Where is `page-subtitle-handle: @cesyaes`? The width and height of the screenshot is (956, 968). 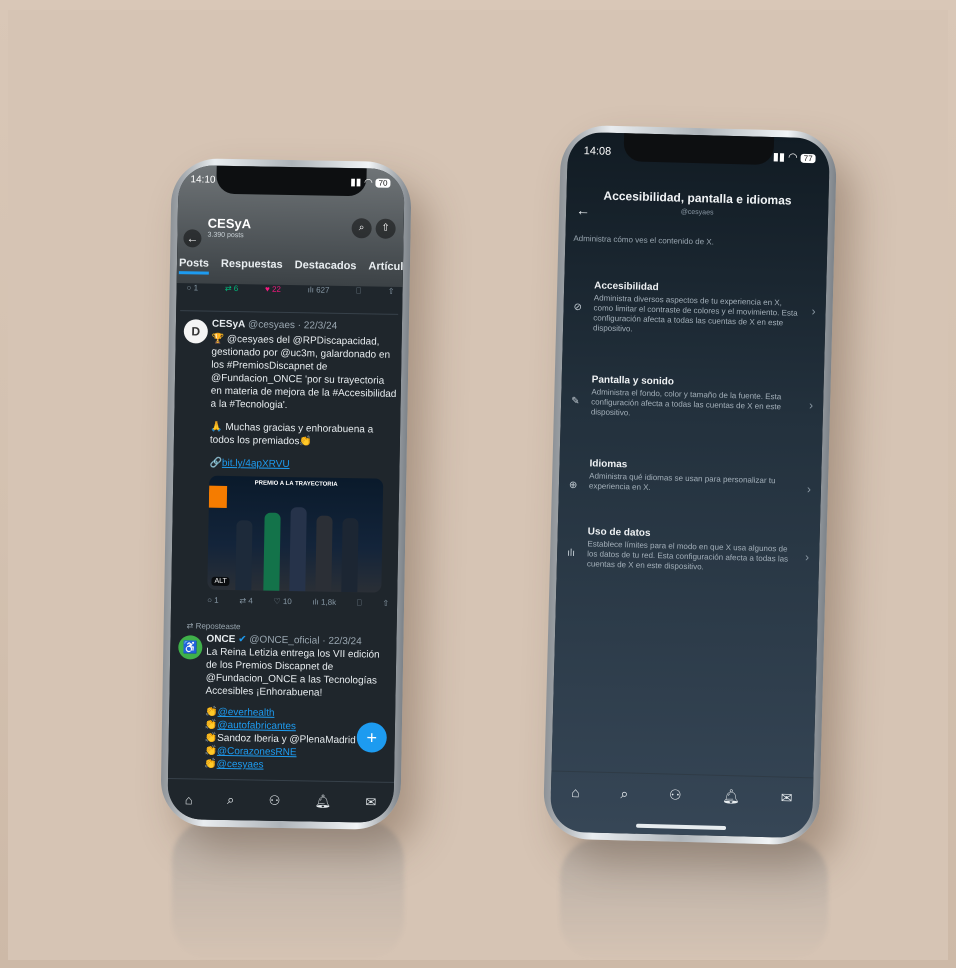
page-subtitle-handle: @cesyaes is located at coordinates (697, 212).